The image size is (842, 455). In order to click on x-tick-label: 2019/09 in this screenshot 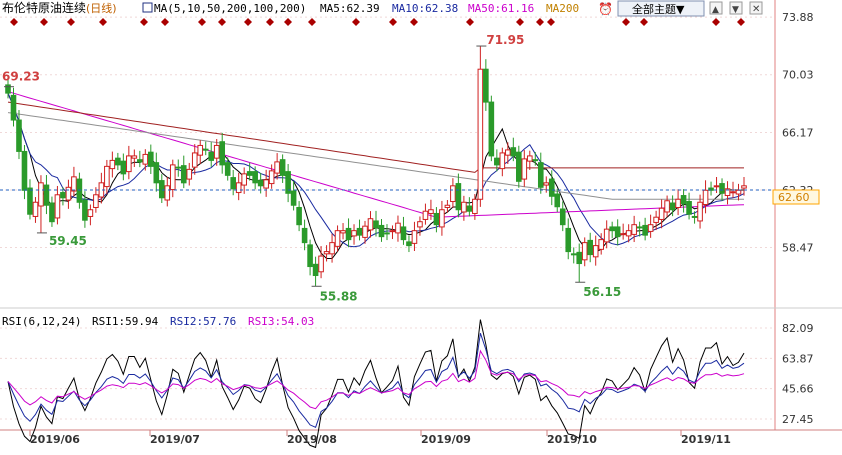, I will do `click(446, 439)`.